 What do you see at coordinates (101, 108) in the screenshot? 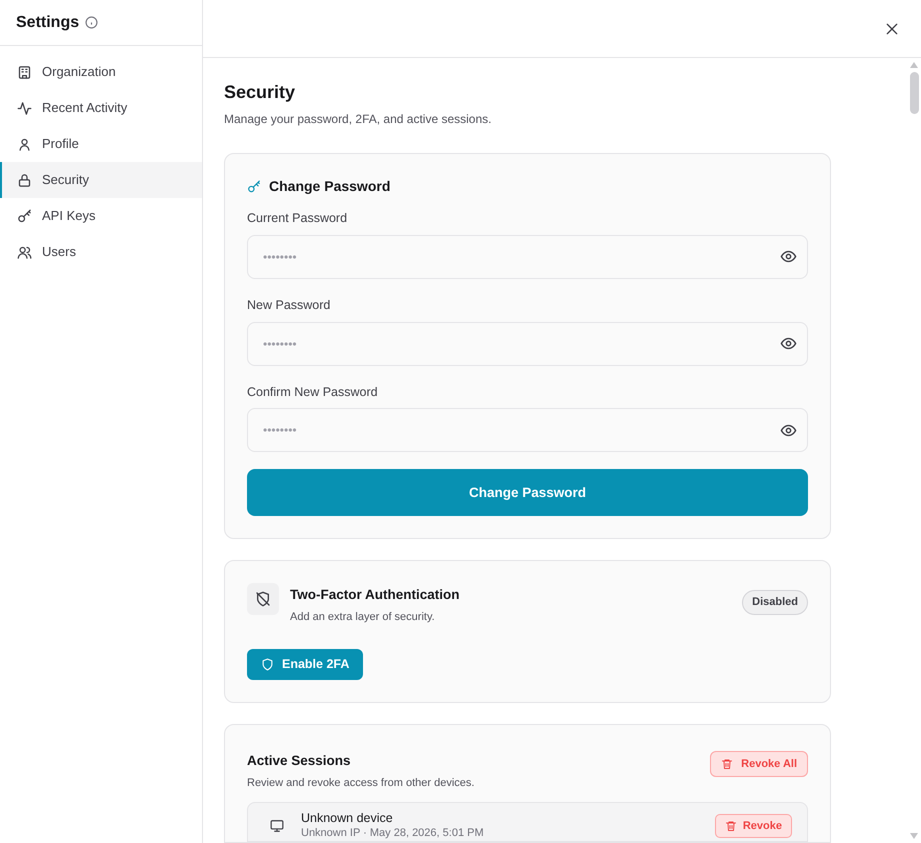
I see `sidebar-item: Recent Activity` at bounding box center [101, 108].